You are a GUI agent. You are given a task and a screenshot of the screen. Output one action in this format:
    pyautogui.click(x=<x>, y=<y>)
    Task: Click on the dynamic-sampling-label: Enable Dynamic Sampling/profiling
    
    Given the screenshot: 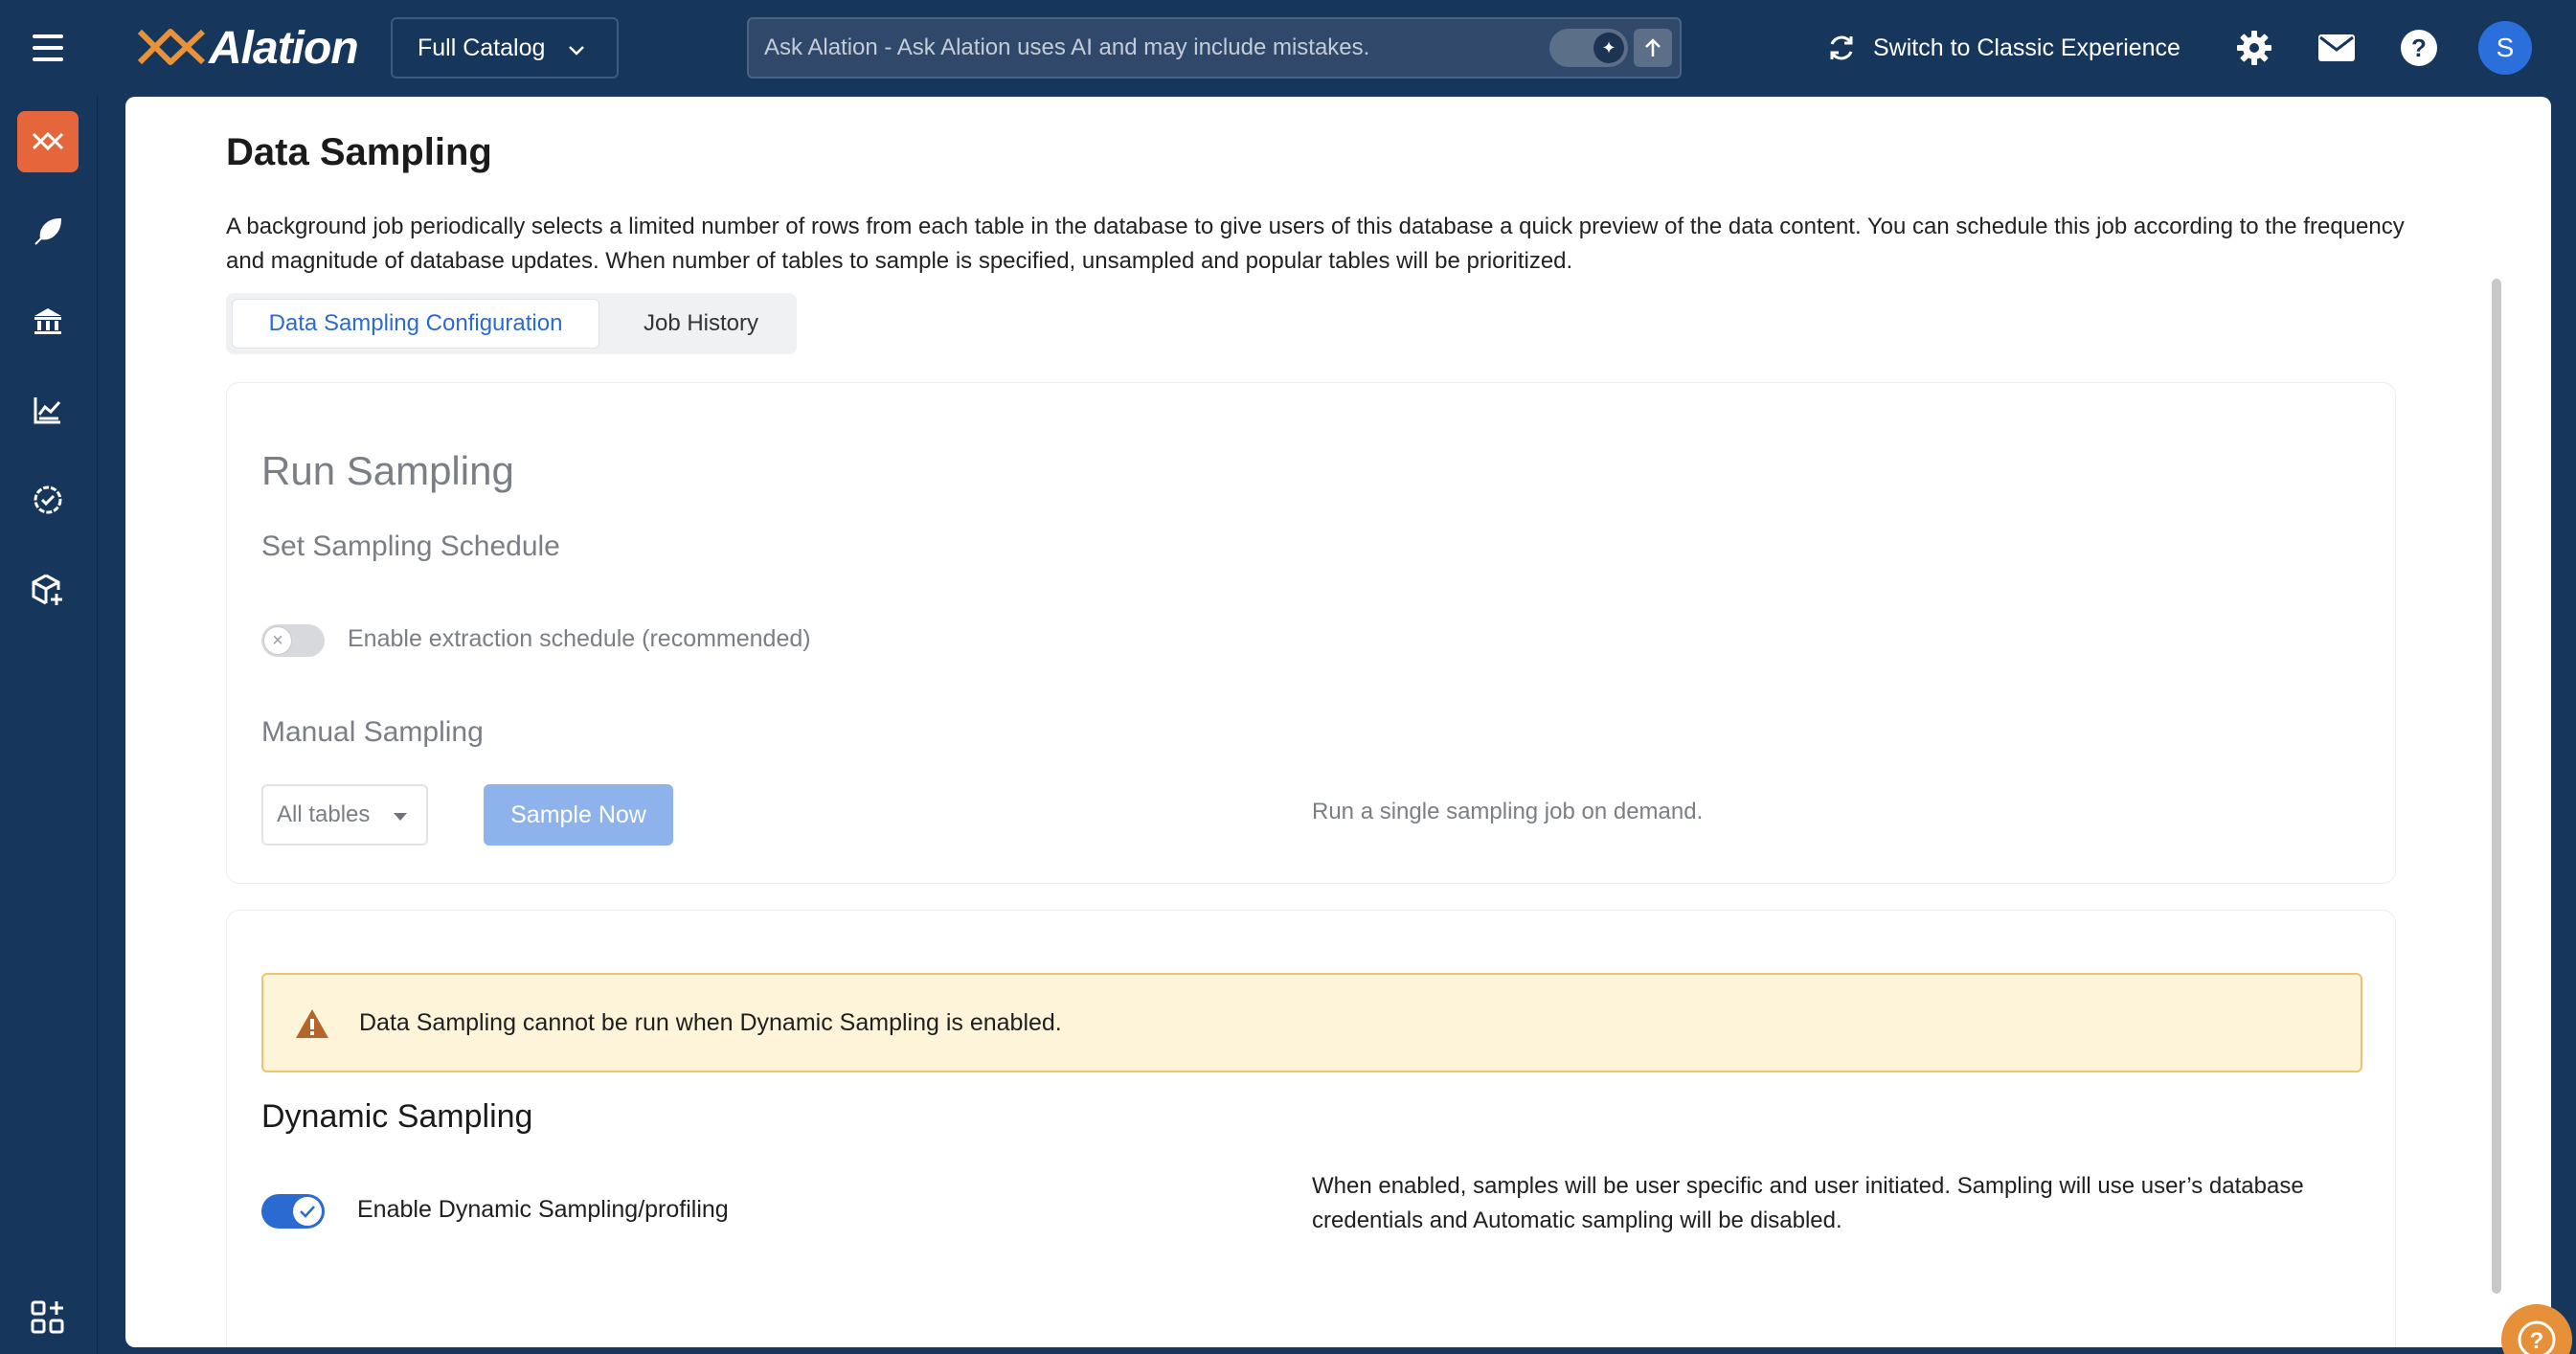 What is the action you would take?
    pyautogui.click(x=543, y=1209)
    